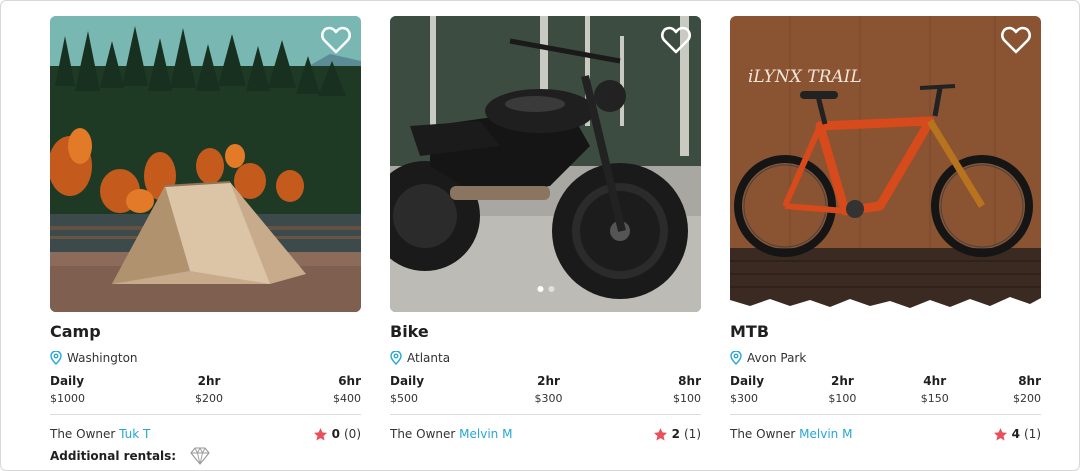 The image size is (1080, 471). I want to click on rate-4hr: 4hr $150, so click(935, 390).